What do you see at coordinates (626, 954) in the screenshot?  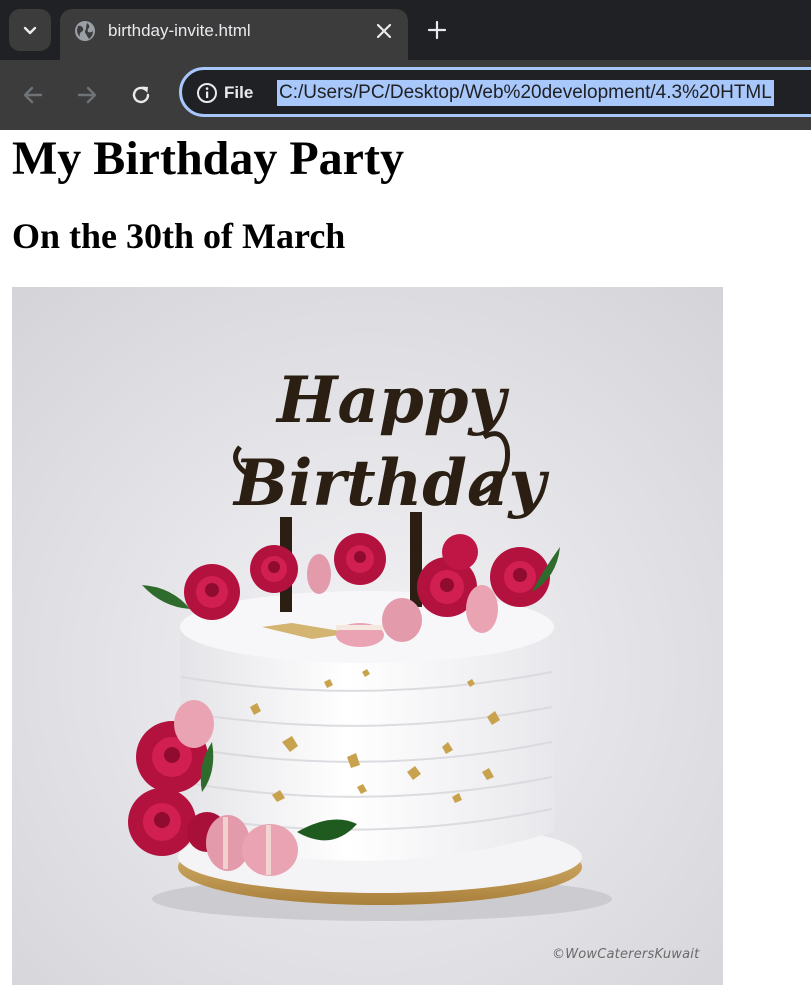 I see `image-watermark: ©WowCaterersKuwait` at bounding box center [626, 954].